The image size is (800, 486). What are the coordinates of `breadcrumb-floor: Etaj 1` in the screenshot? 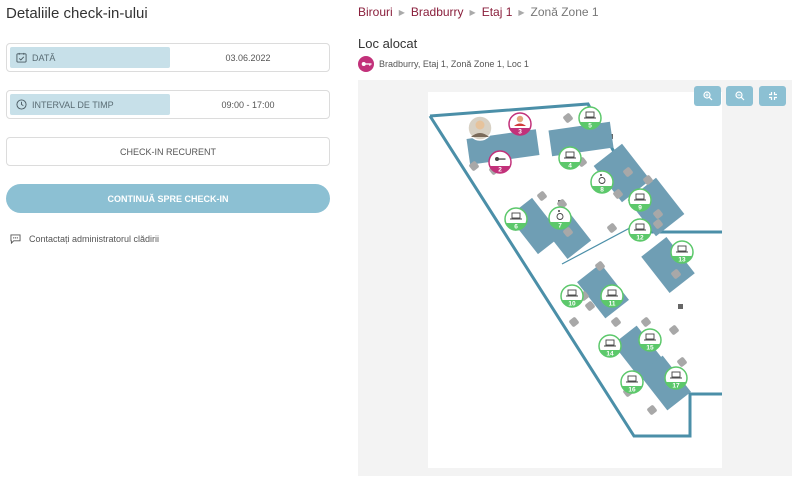 It's located at (497, 12).